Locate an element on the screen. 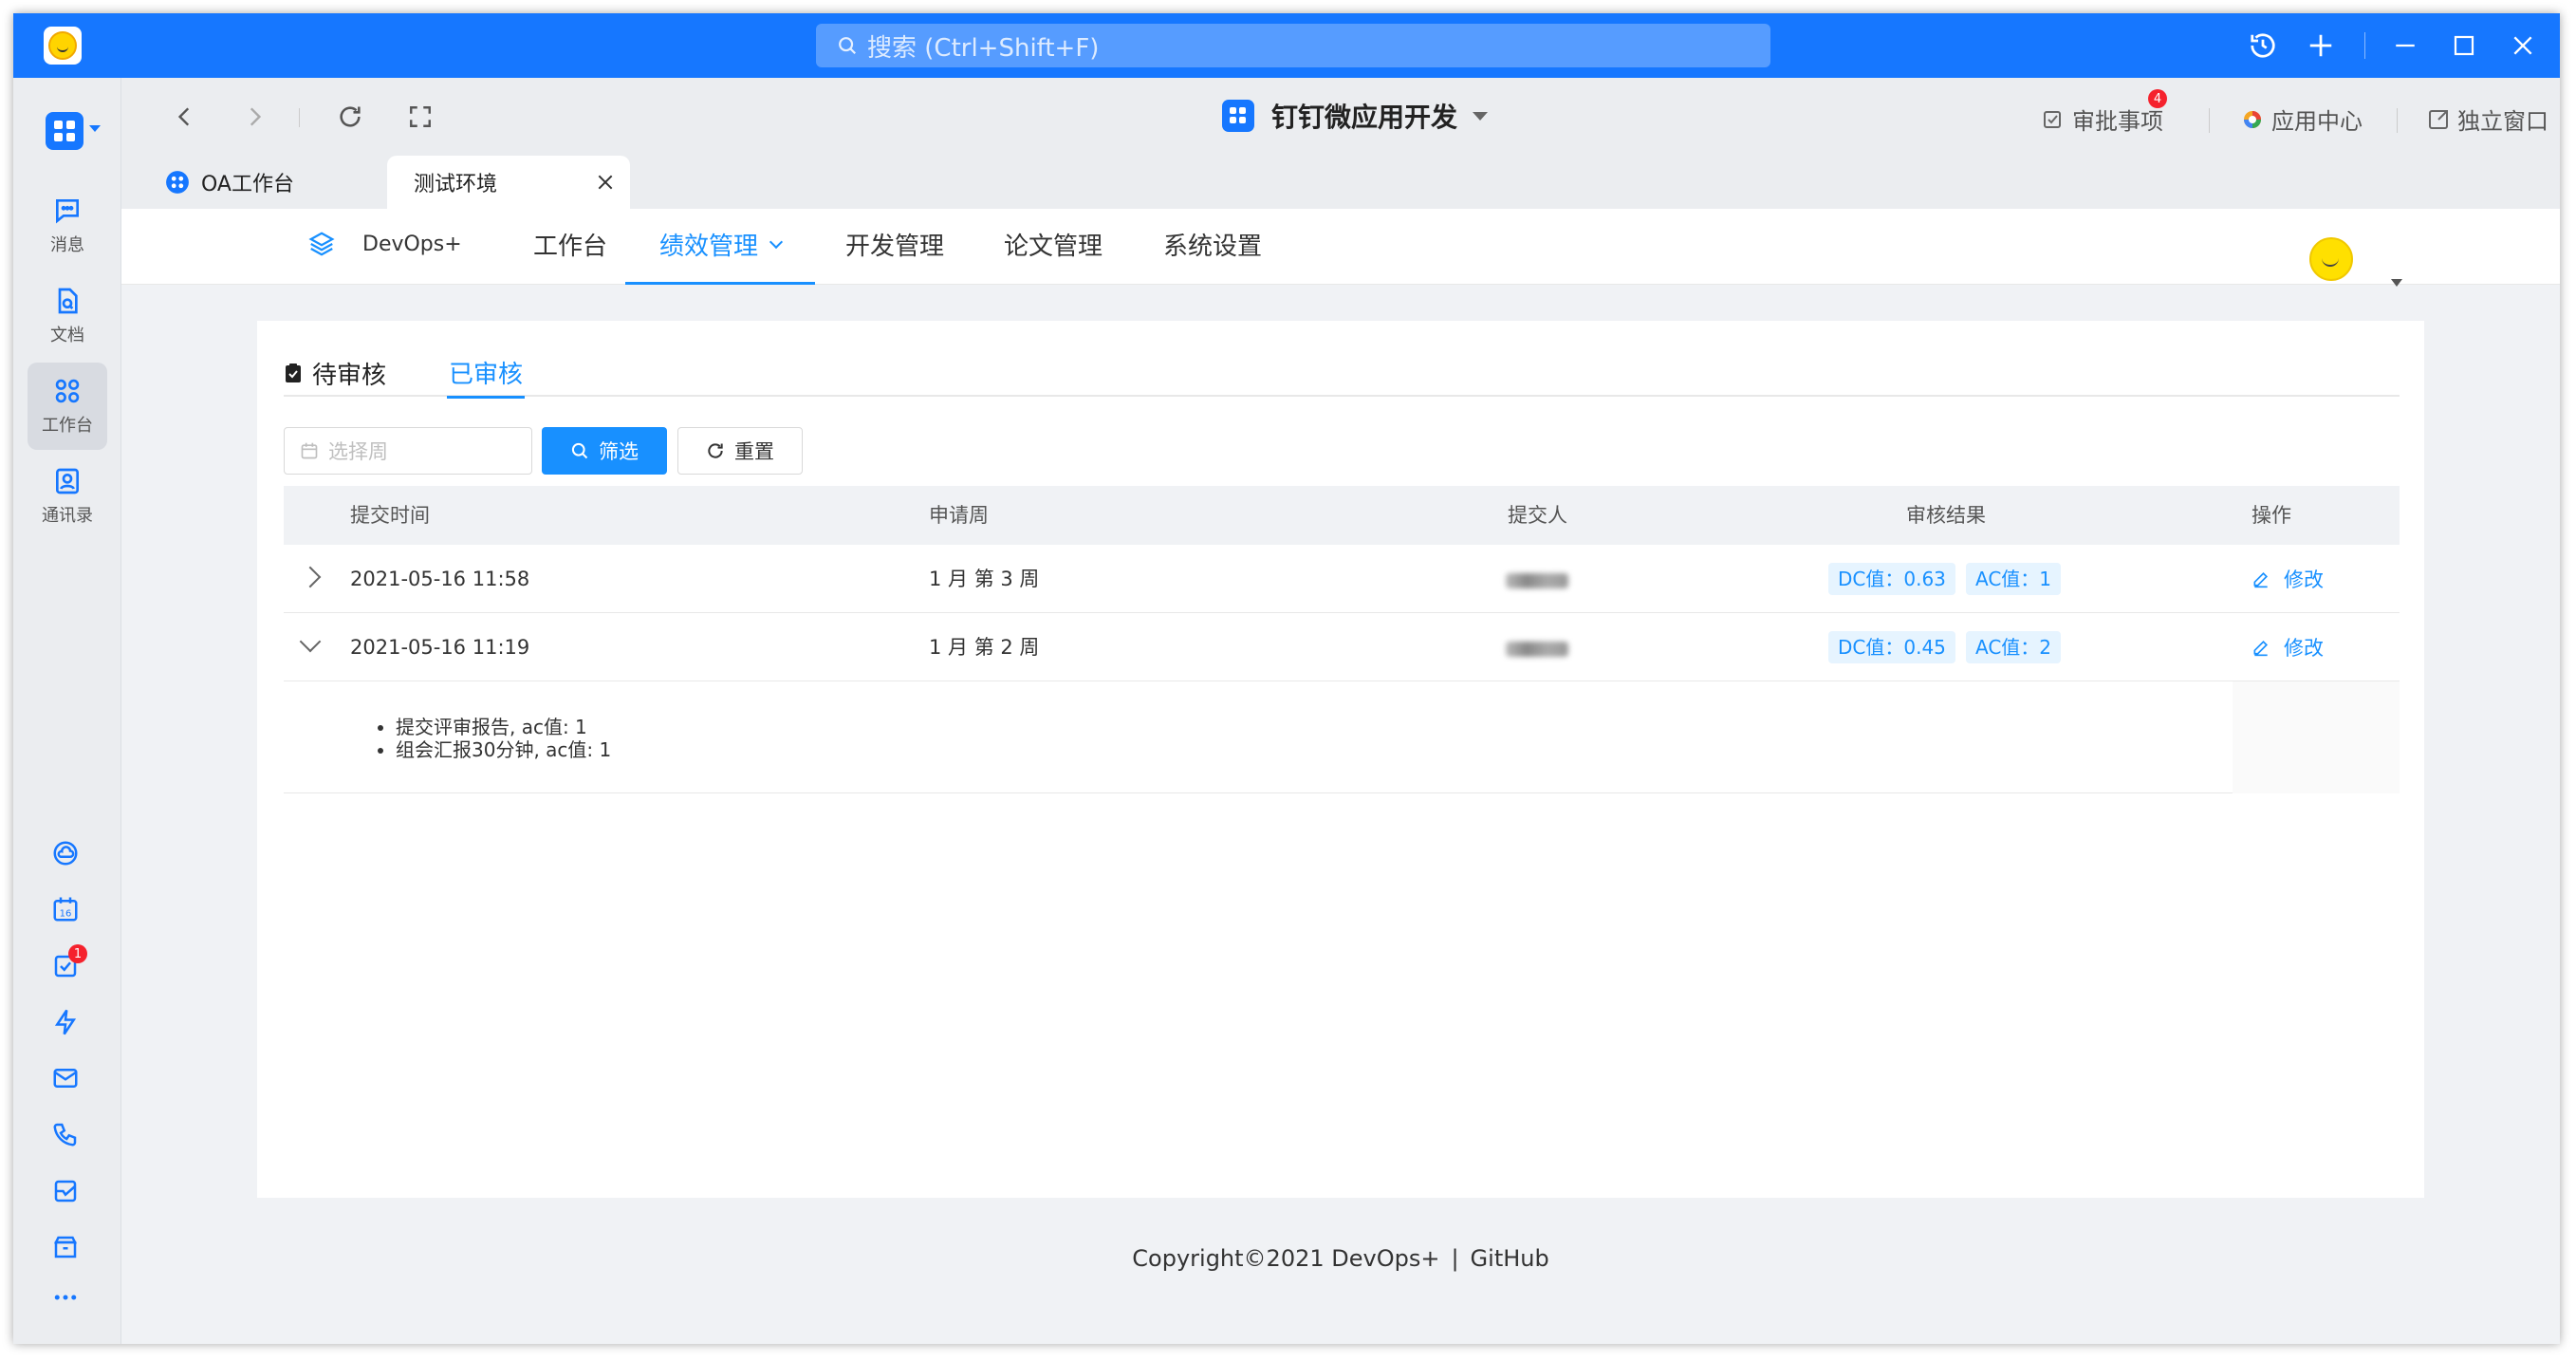  sidebar-item-label: 工作台 is located at coordinates (67, 426).